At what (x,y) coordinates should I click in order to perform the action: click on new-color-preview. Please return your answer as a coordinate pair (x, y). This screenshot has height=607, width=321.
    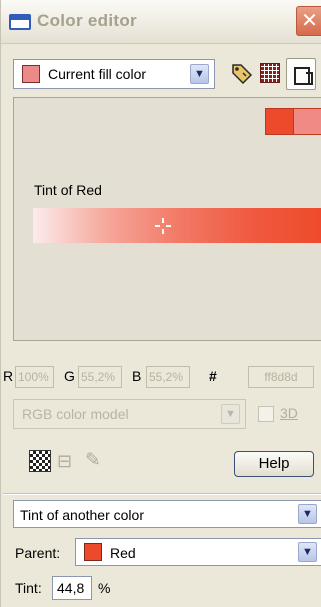
    Looking at the image, I should click on (279, 121).